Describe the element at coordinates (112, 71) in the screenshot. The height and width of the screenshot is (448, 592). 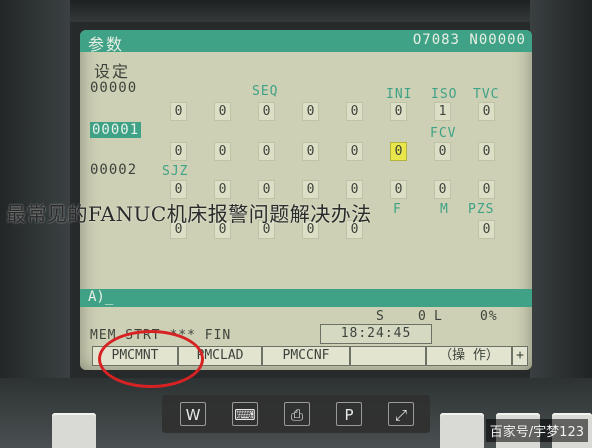
I see `page-subtitle: 设定` at that location.